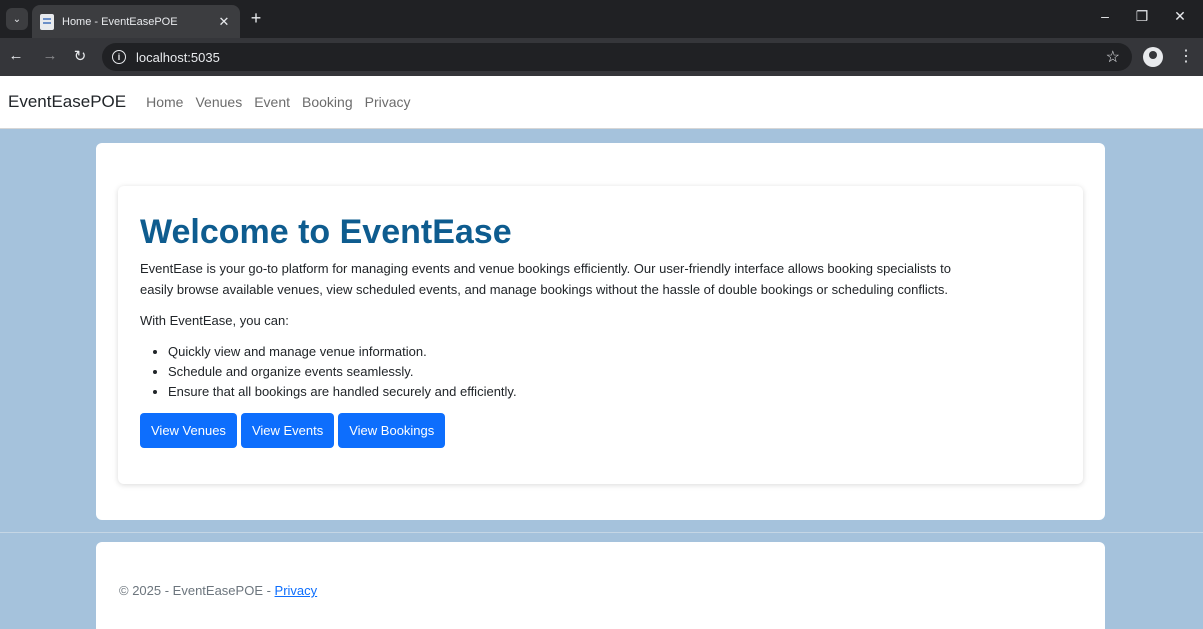 Image resolution: width=1203 pixels, height=629 pixels. I want to click on copyright-text: © 2025 - EventEasePOE -, so click(197, 590).